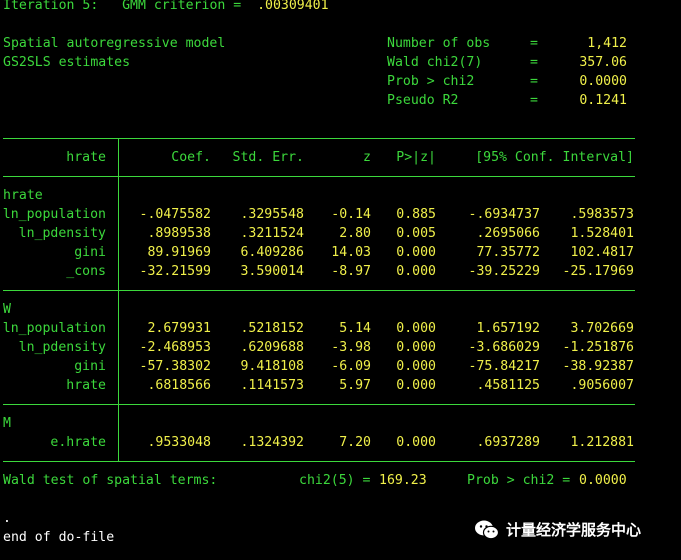 This screenshot has width=681, height=560. Describe the element at coordinates (508, 233) in the screenshot. I see `row-ci-low: .2695066` at that location.